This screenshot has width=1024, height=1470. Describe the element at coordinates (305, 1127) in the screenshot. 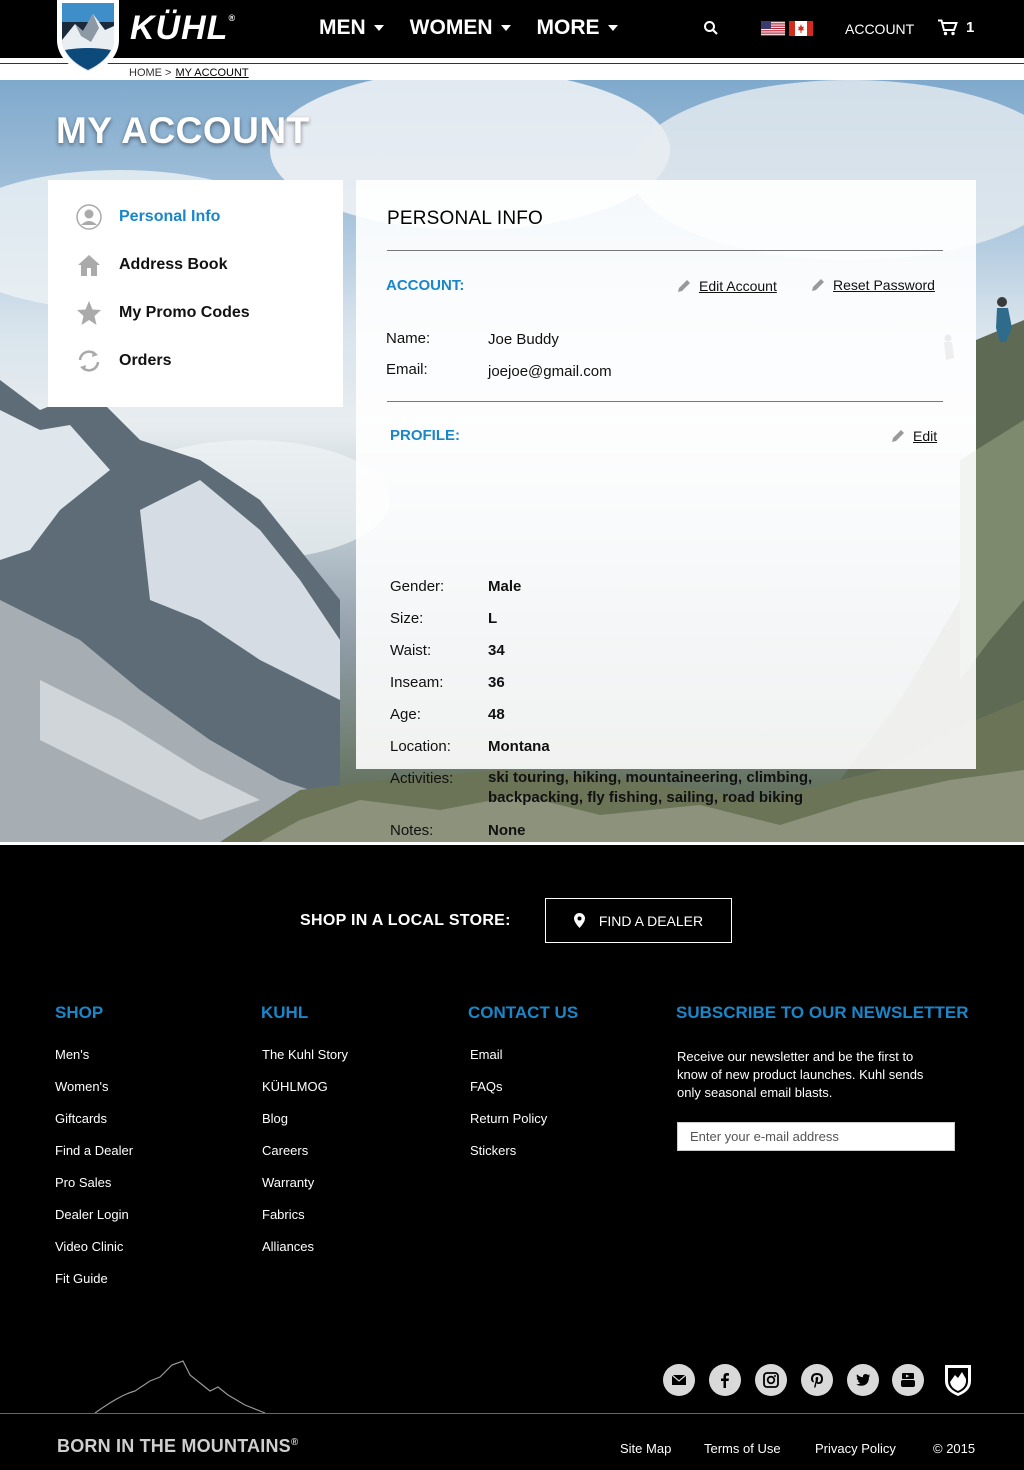

I see `footer-link: Blog` at that location.